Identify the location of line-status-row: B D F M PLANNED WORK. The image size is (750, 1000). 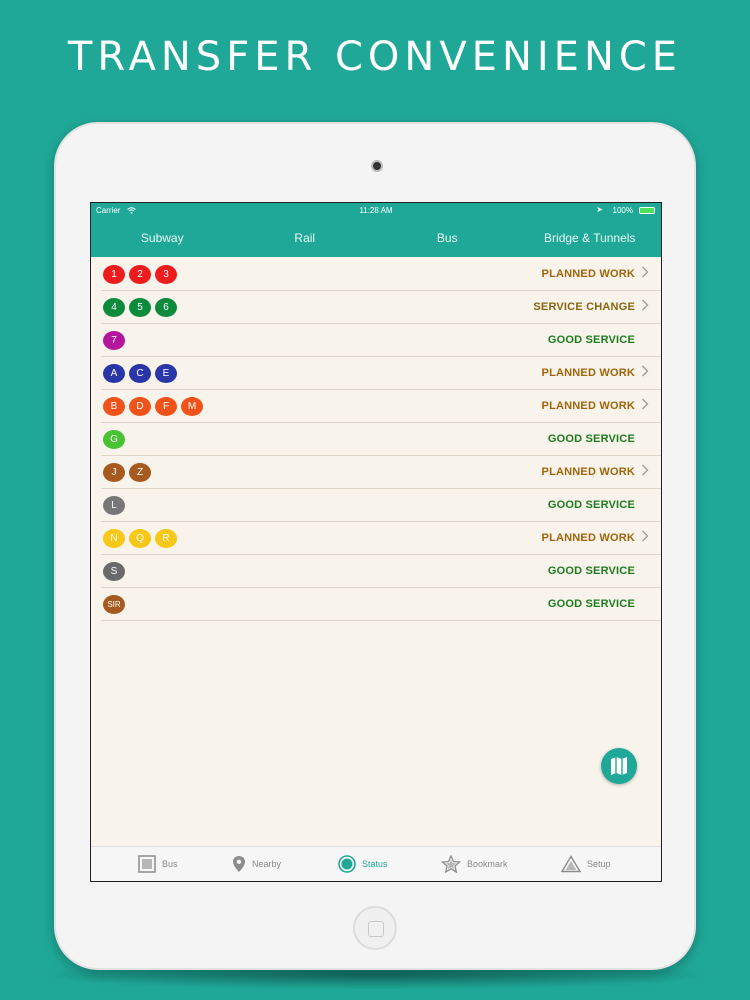
(381, 406).